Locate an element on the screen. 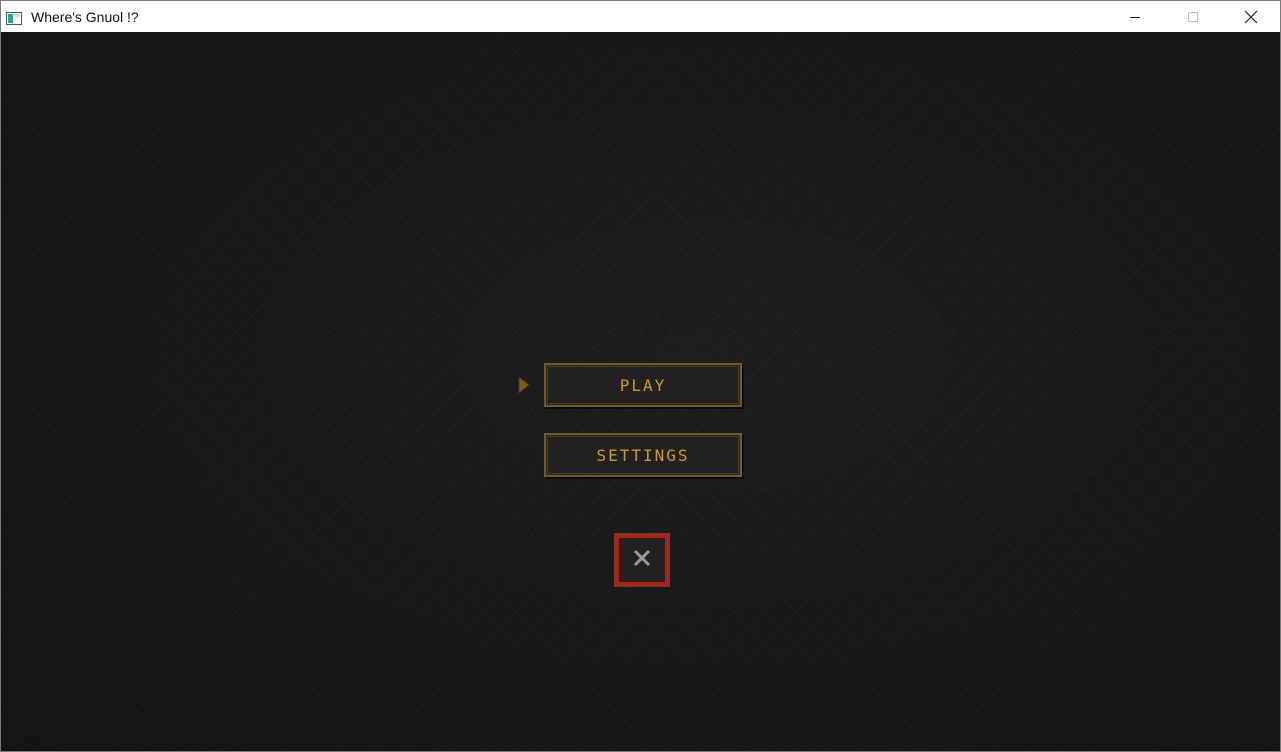  minimize-button is located at coordinates (1135, 16).